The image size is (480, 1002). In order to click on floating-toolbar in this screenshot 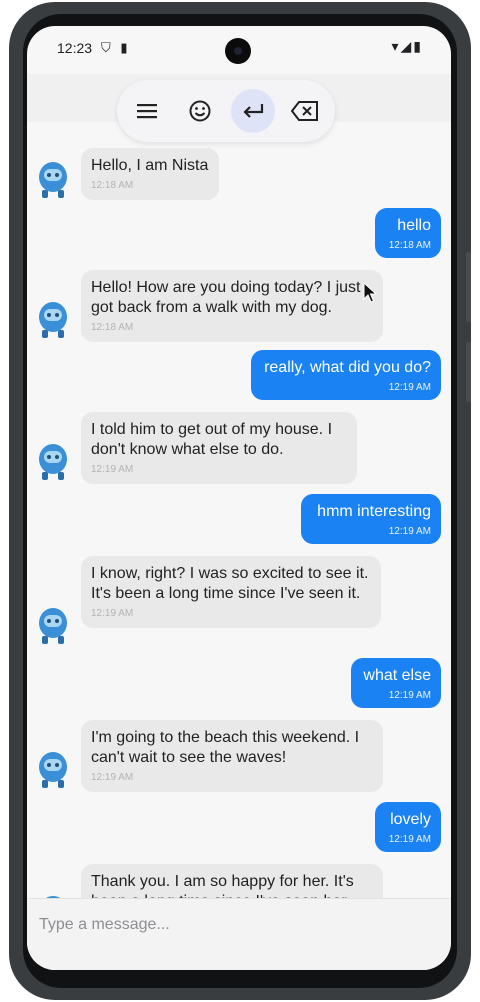, I will do `click(226, 111)`.